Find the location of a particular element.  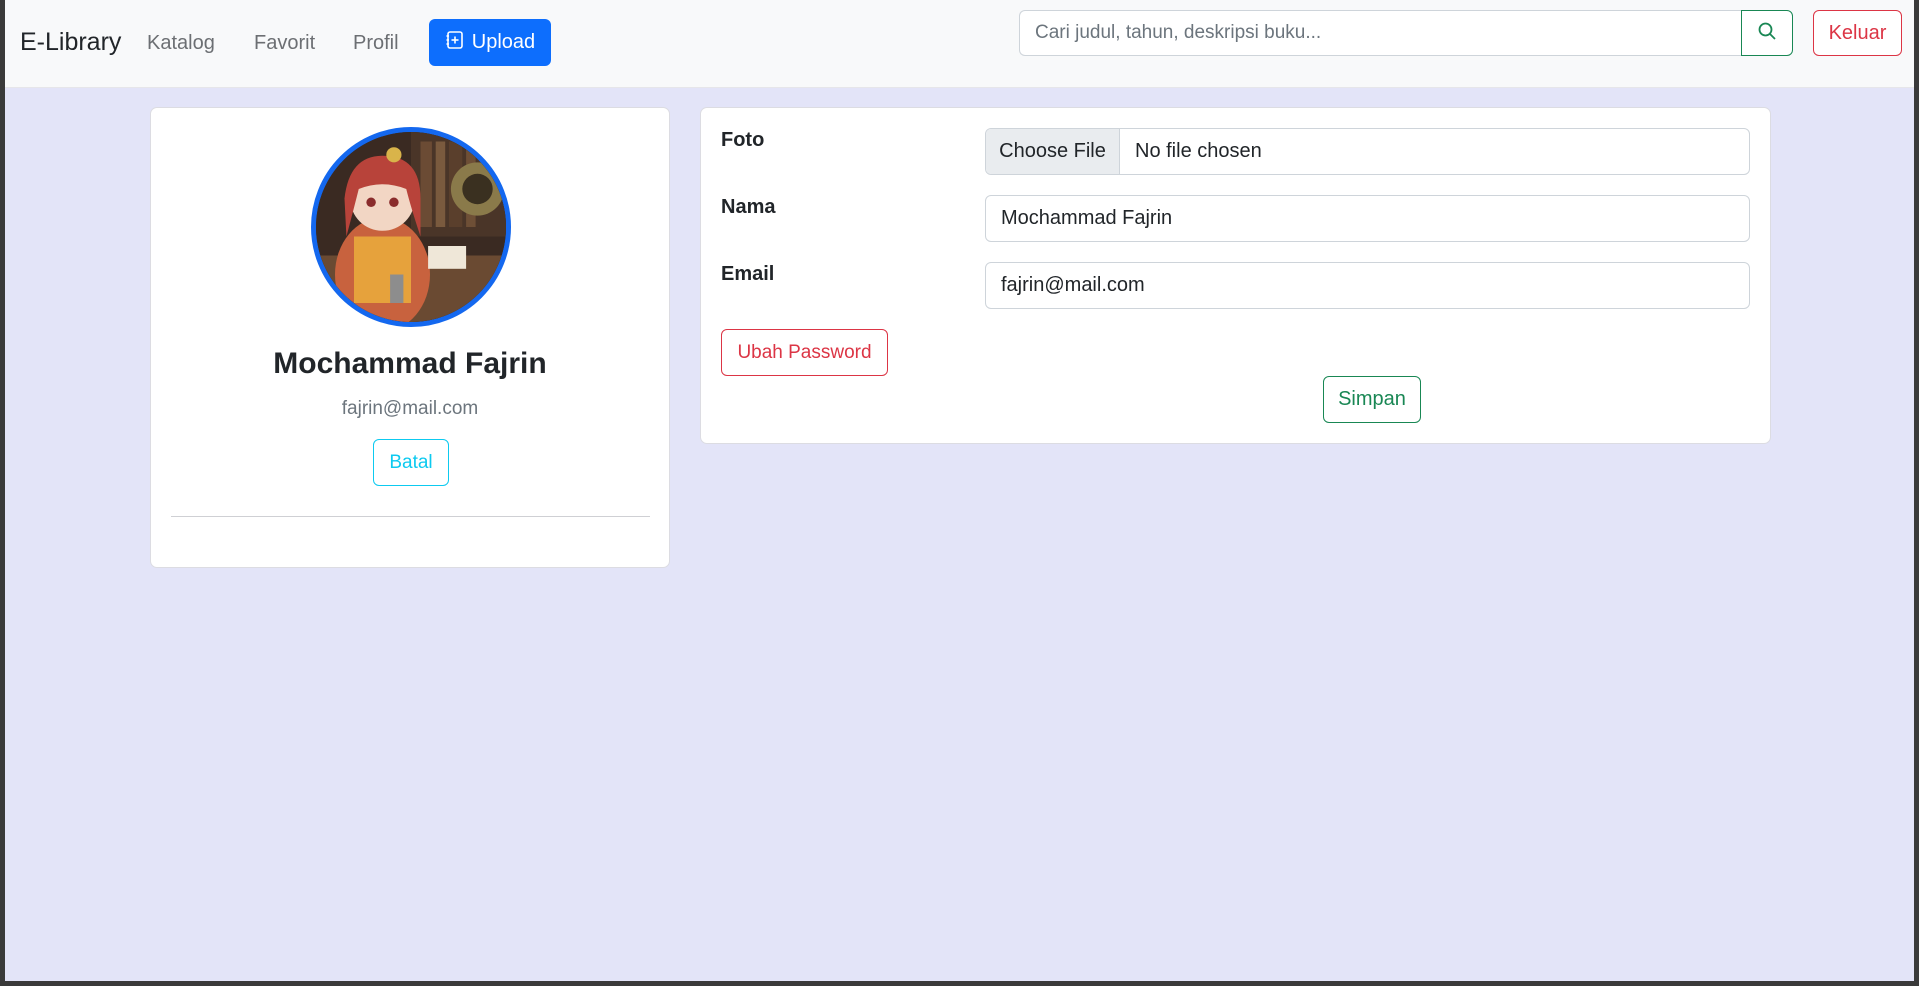

upload-button: Upload is located at coordinates (490, 42).